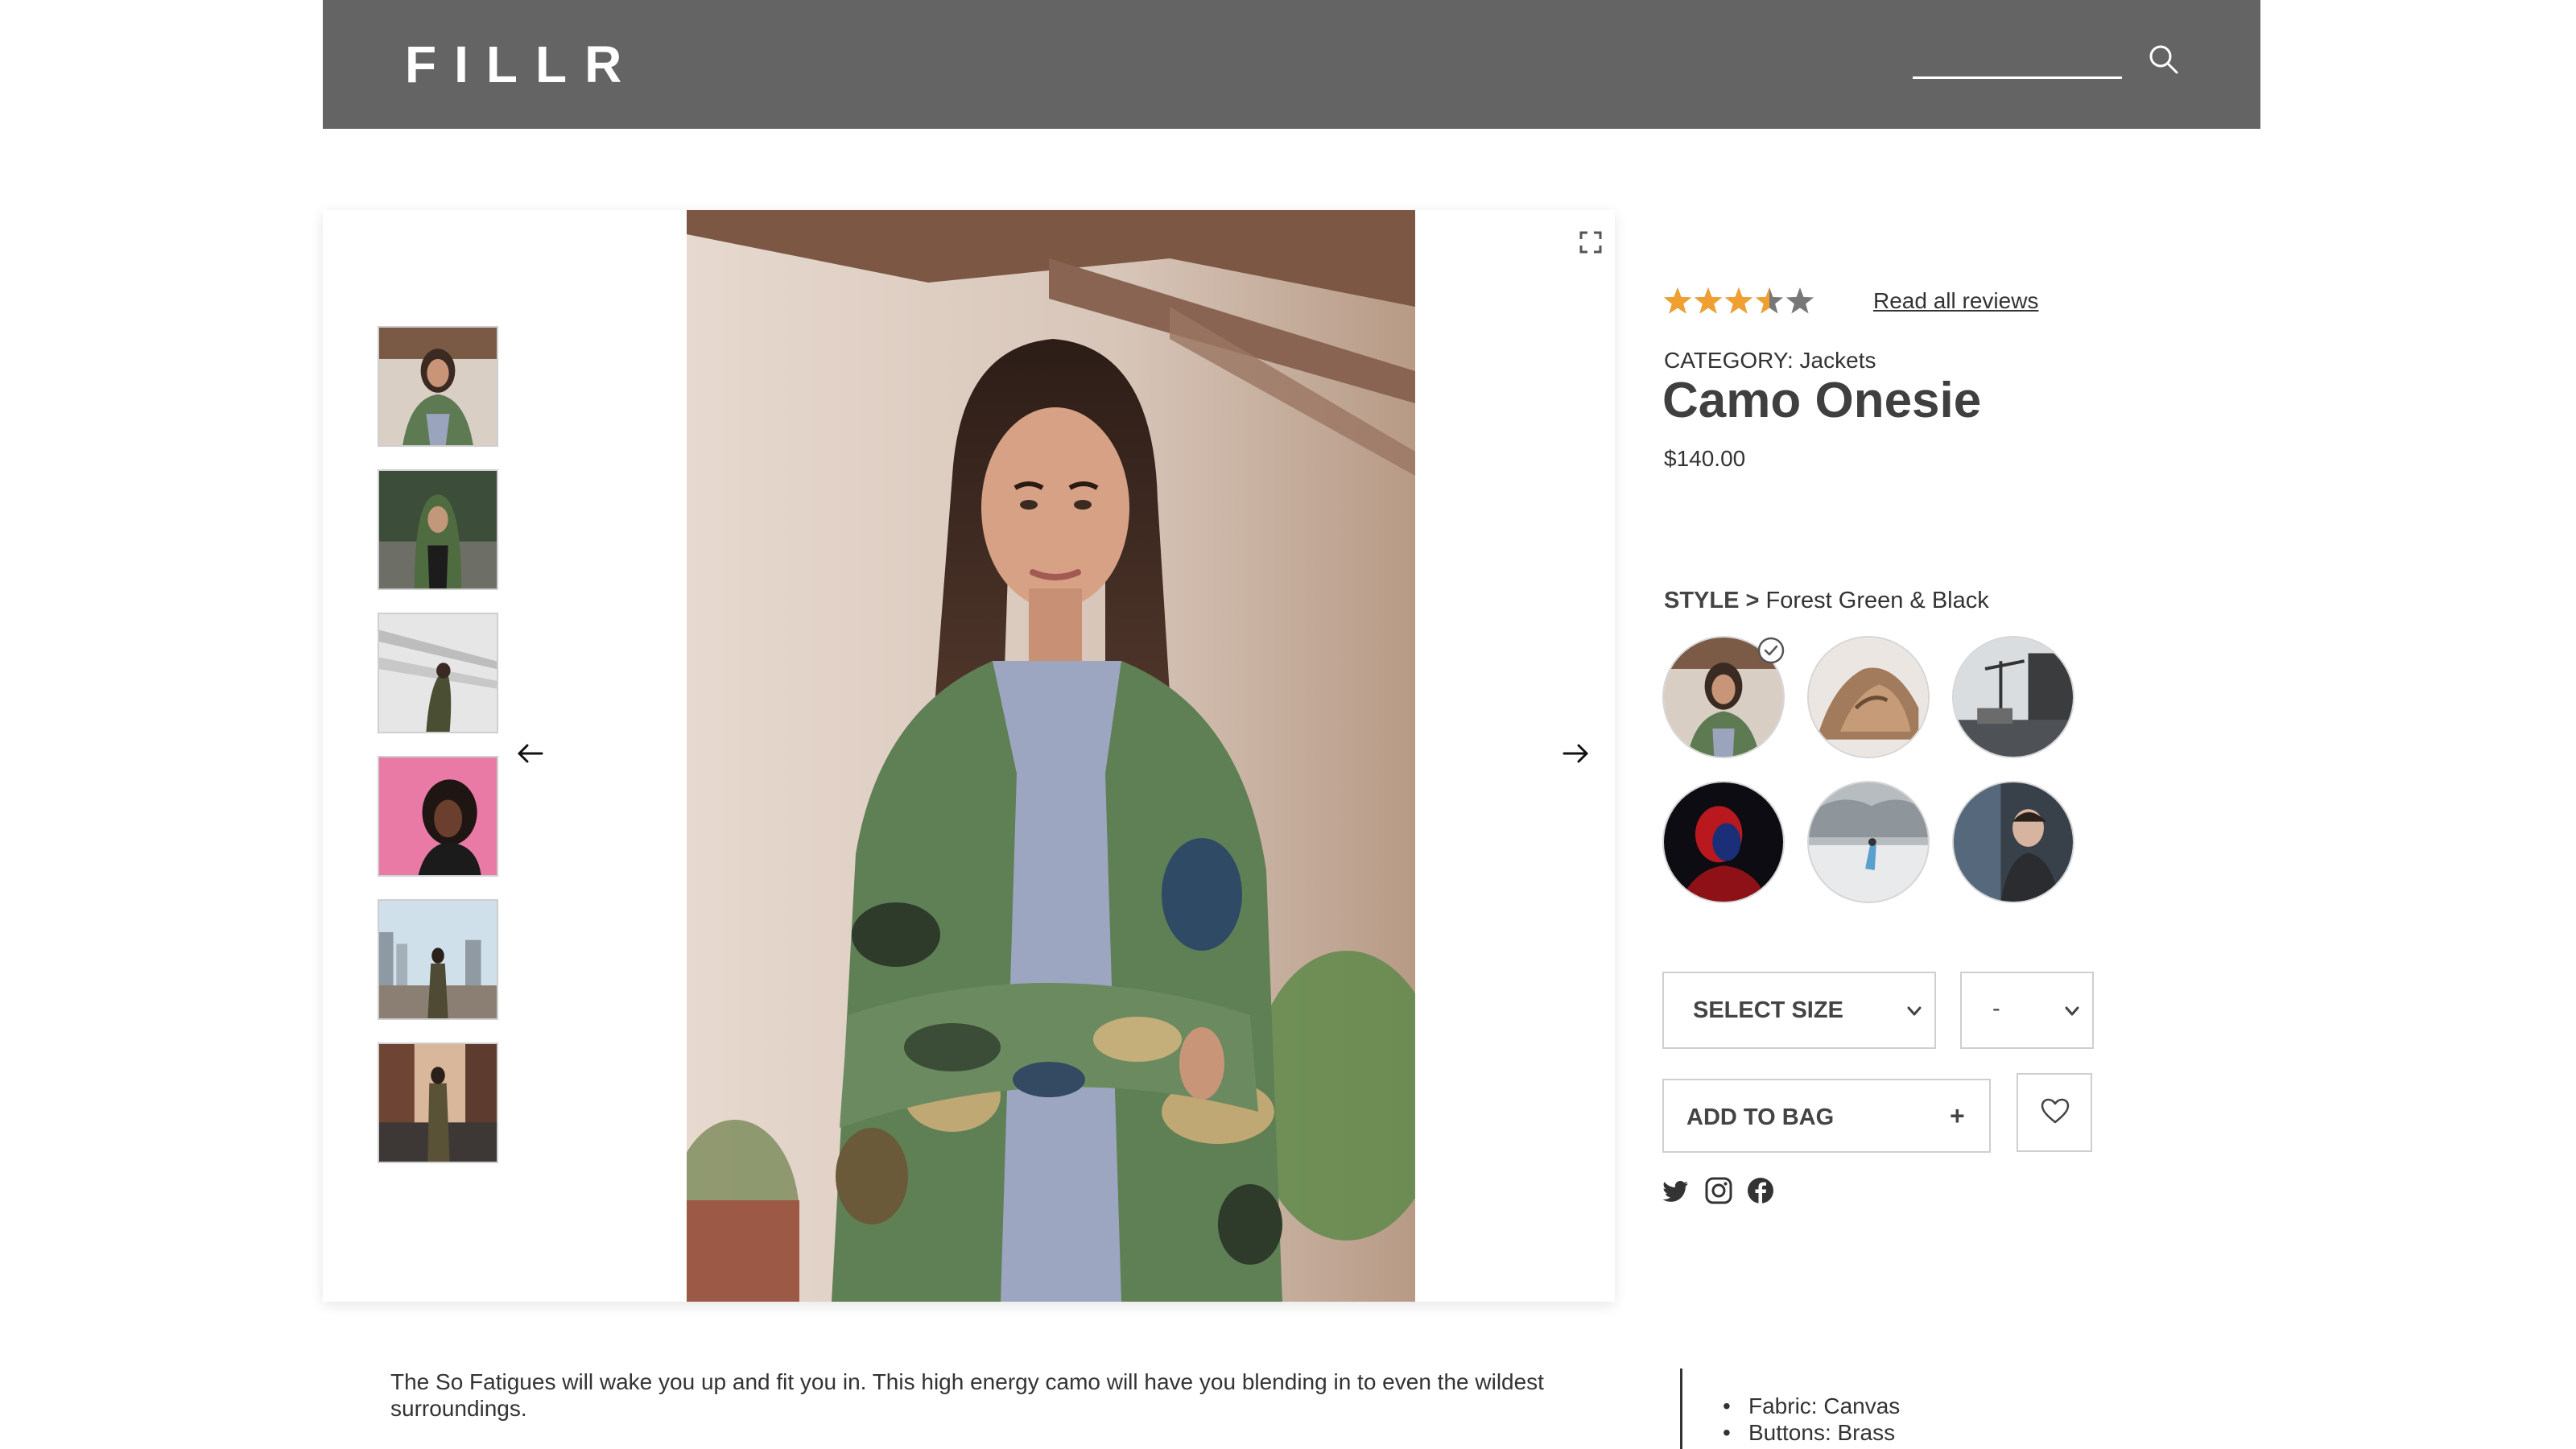 The image size is (2576, 1449). Describe the element at coordinates (1811, 1432) in the screenshot. I see `spec-item: Buttons: Brass` at that location.